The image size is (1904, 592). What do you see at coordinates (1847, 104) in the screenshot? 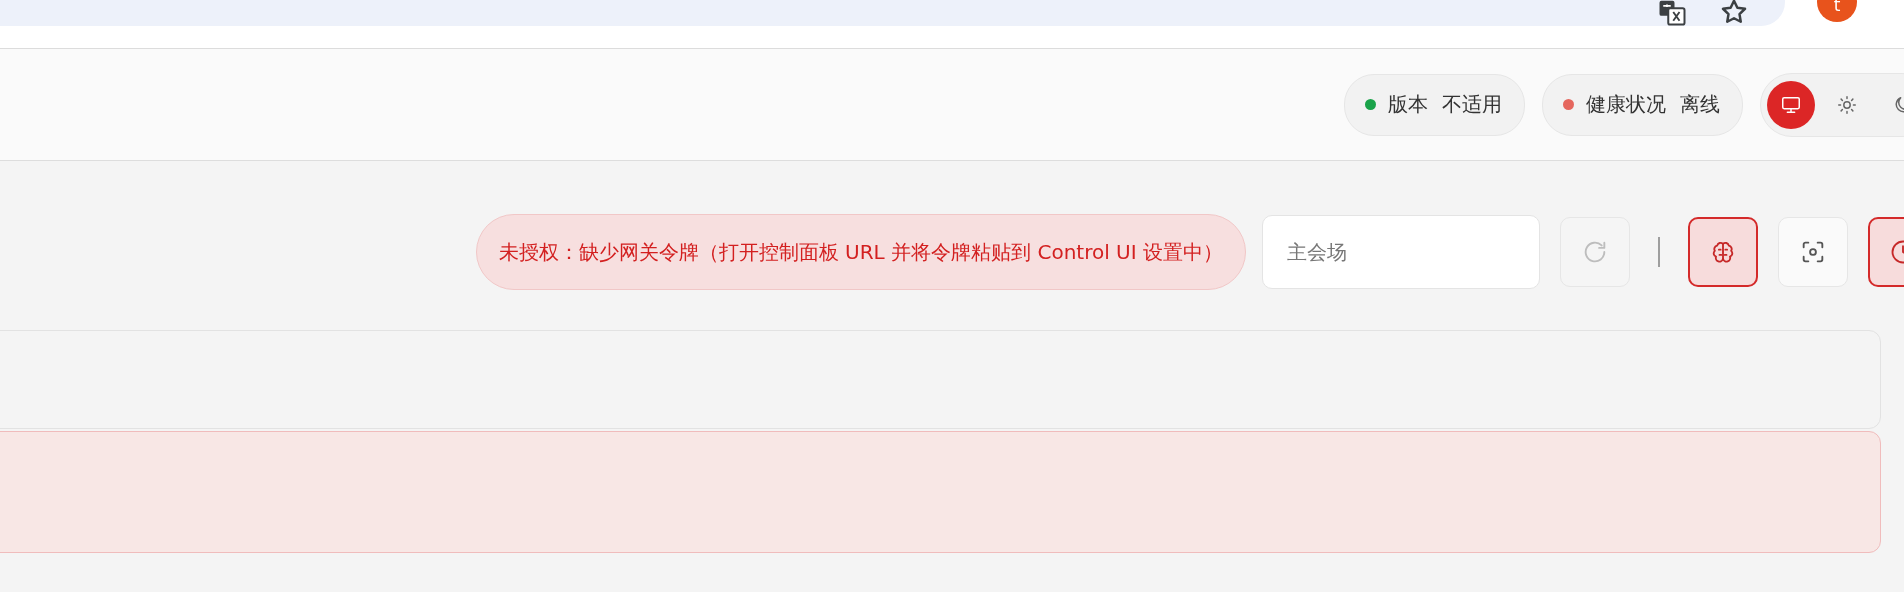
I see `sun-icon` at bounding box center [1847, 104].